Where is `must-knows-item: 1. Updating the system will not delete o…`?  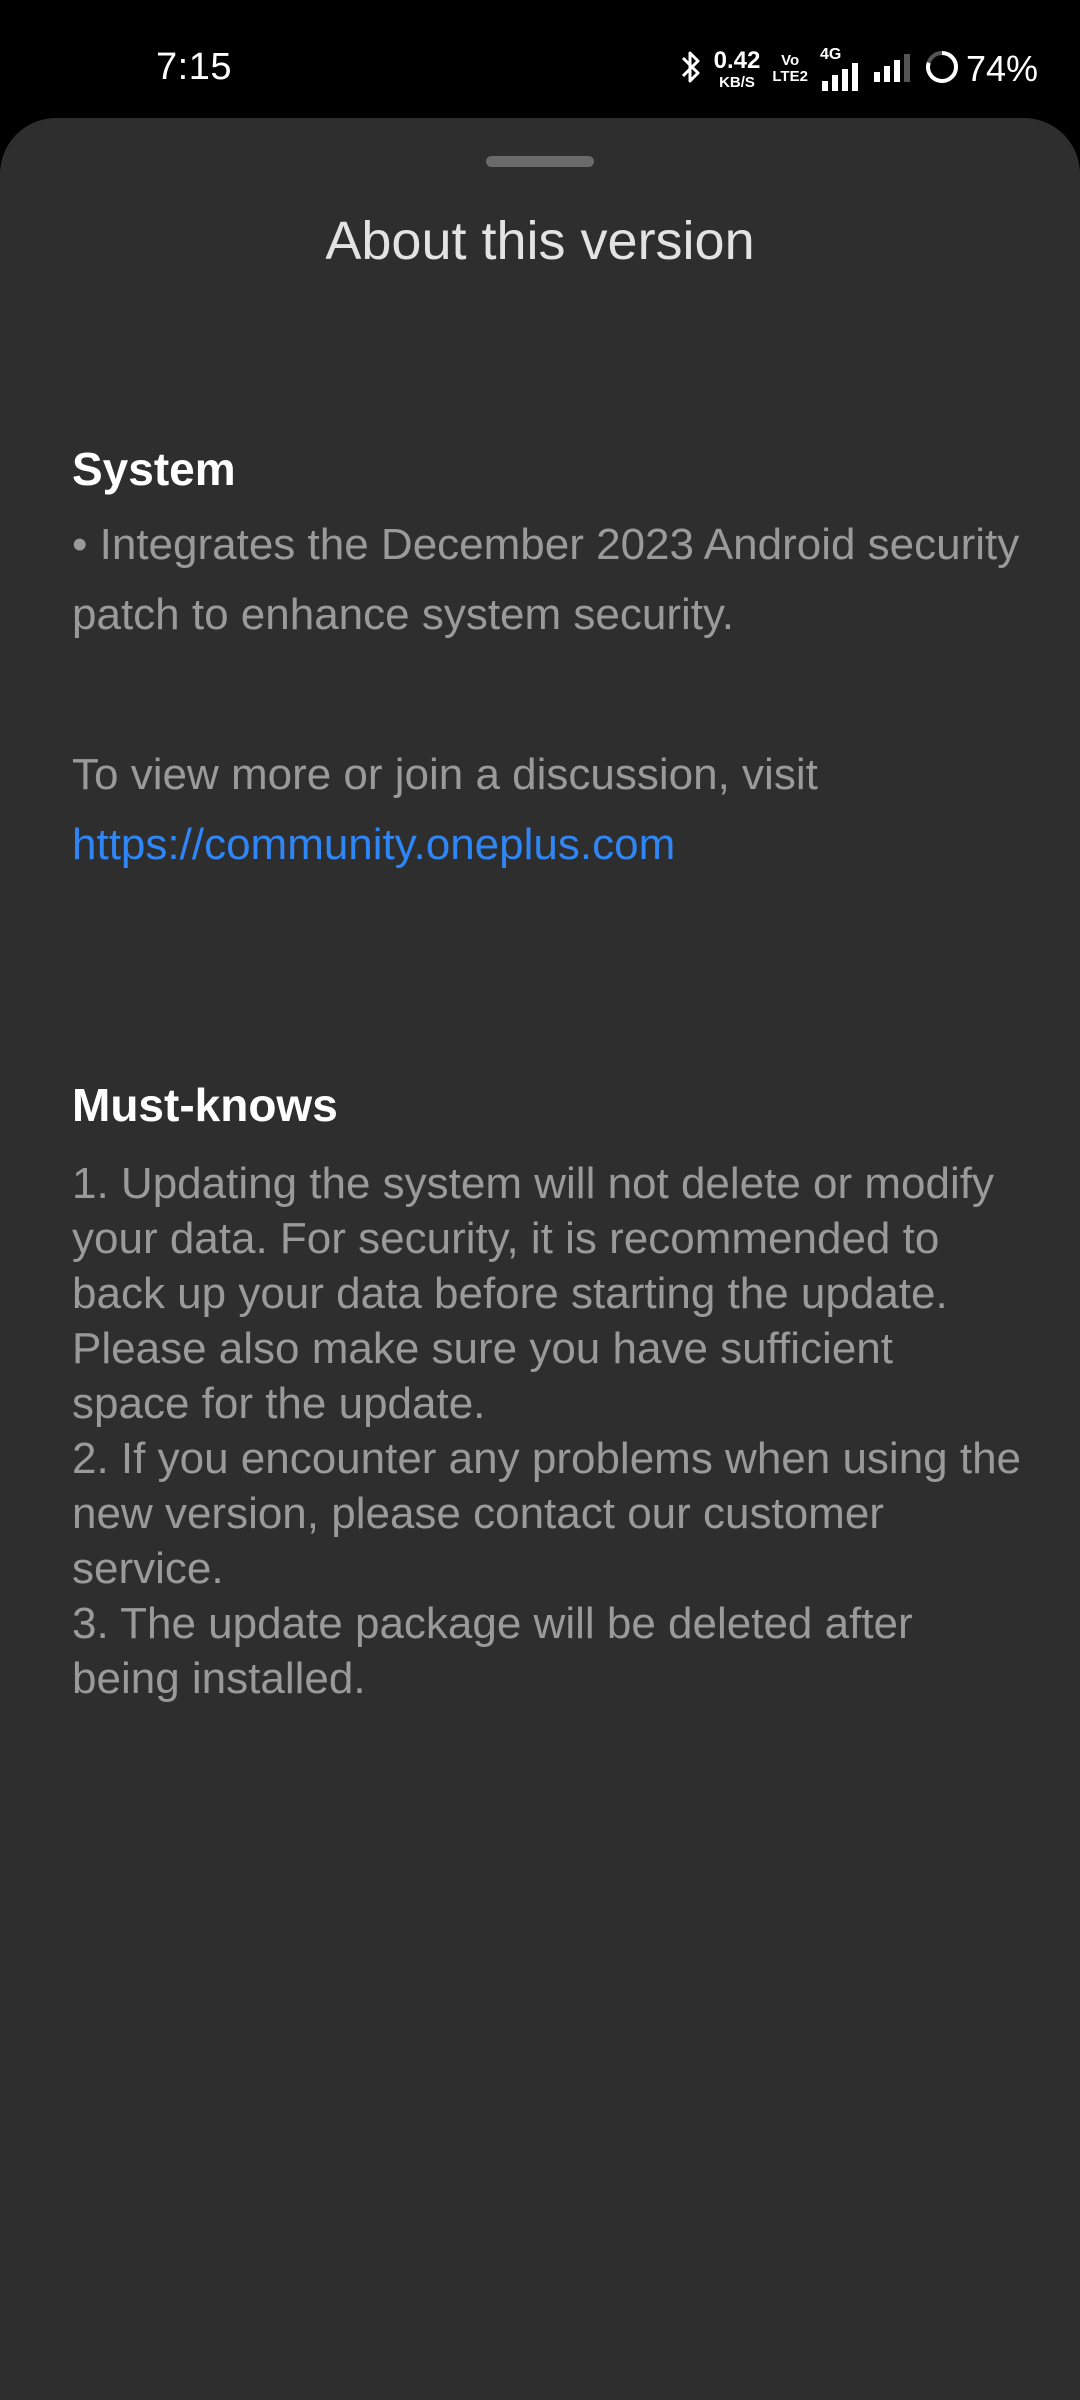 must-knows-item: 1. Updating the system will not delete o… is located at coordinates (533, 1293).